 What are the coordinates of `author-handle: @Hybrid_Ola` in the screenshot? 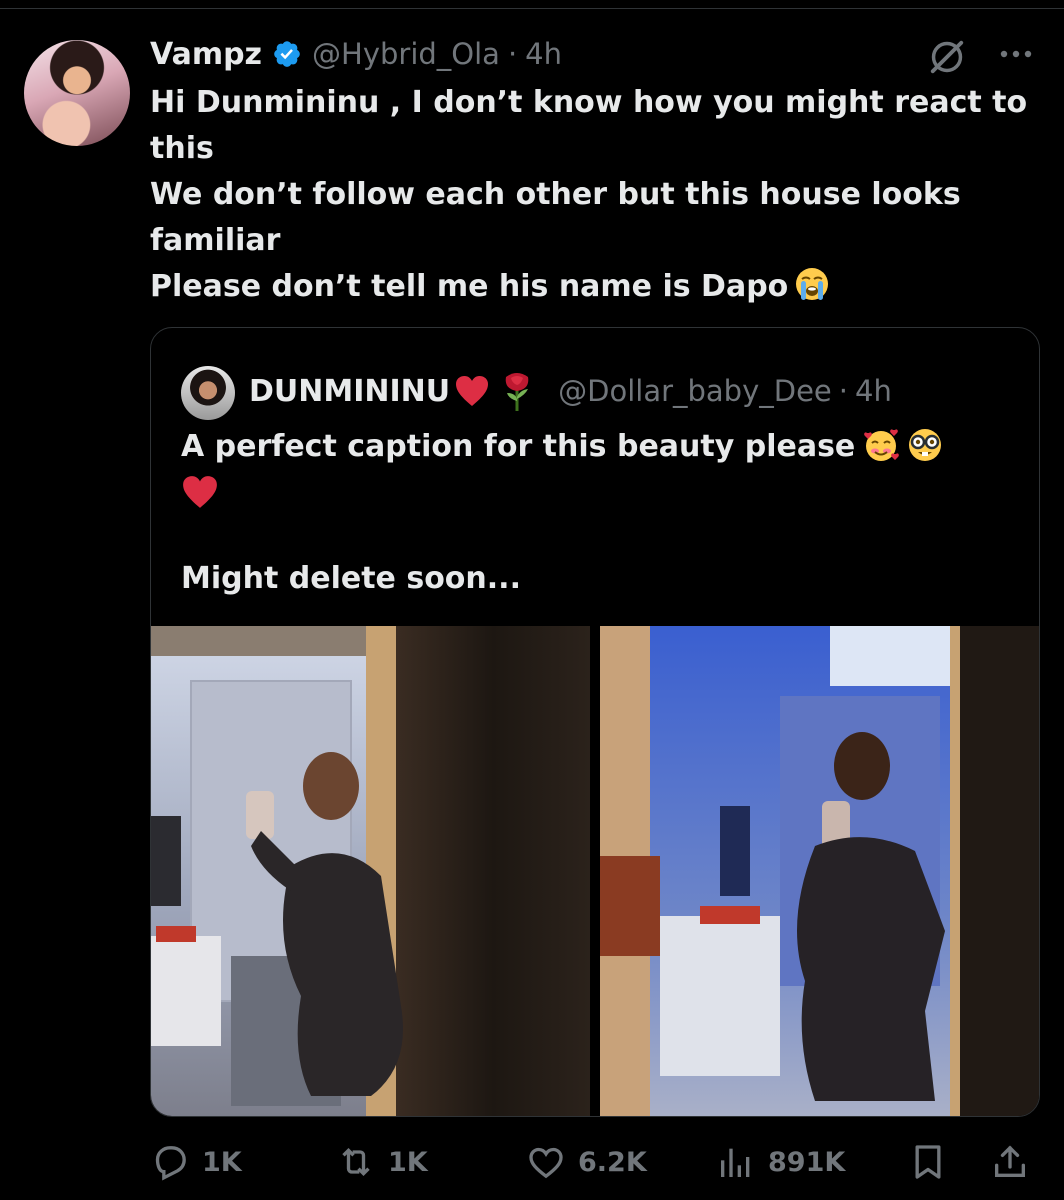 It's located at (406, 54).